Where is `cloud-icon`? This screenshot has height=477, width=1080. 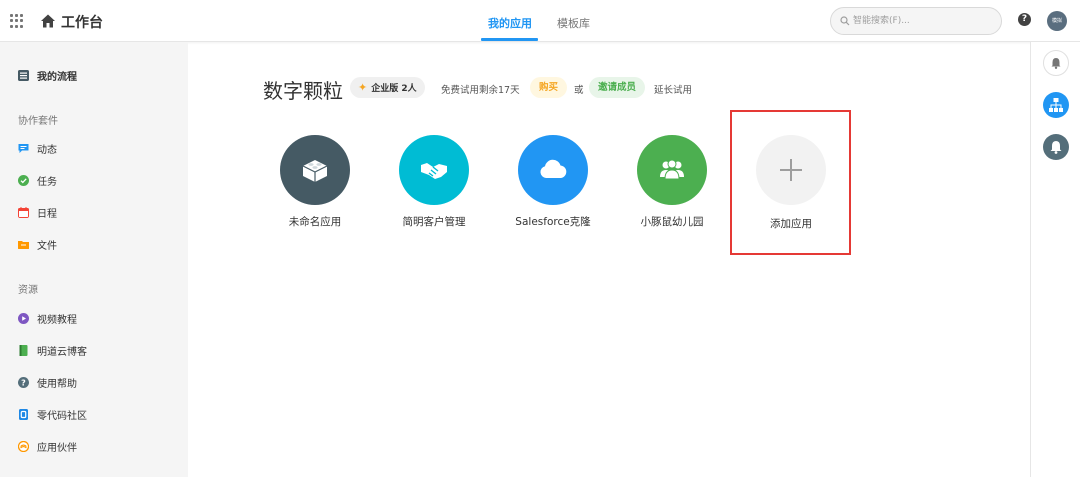 cloud-icon is located at coordinates (553, 168).